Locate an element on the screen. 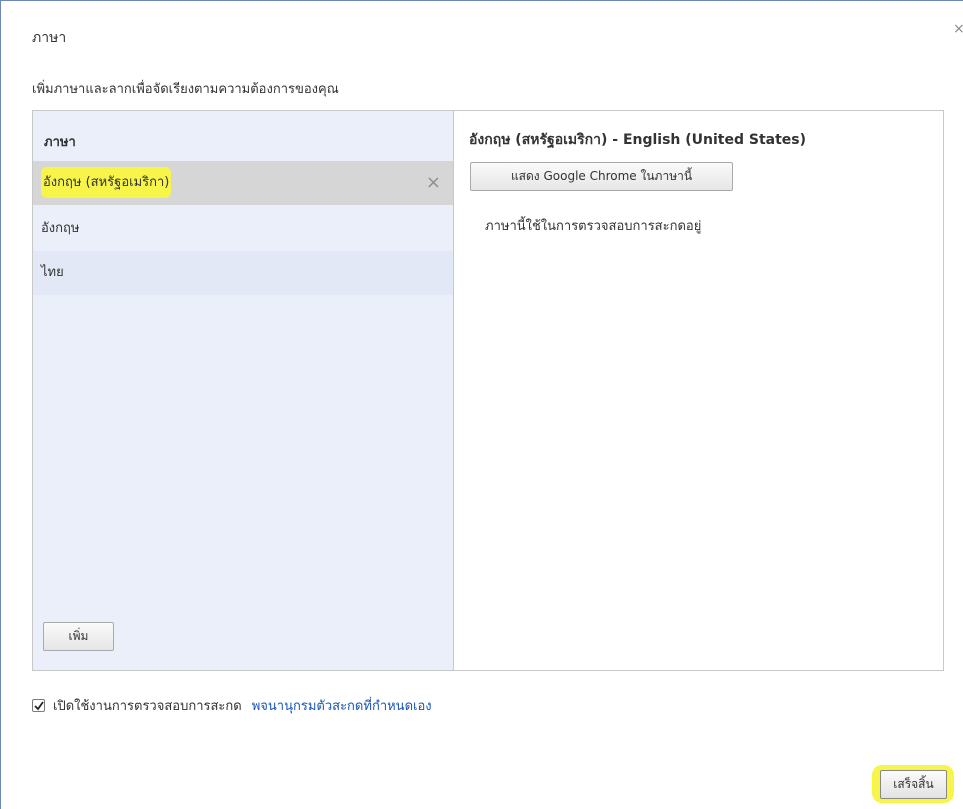 This screenshot has height=809, width=963. remove-language-icon: × is located at coordinates (433, 183).